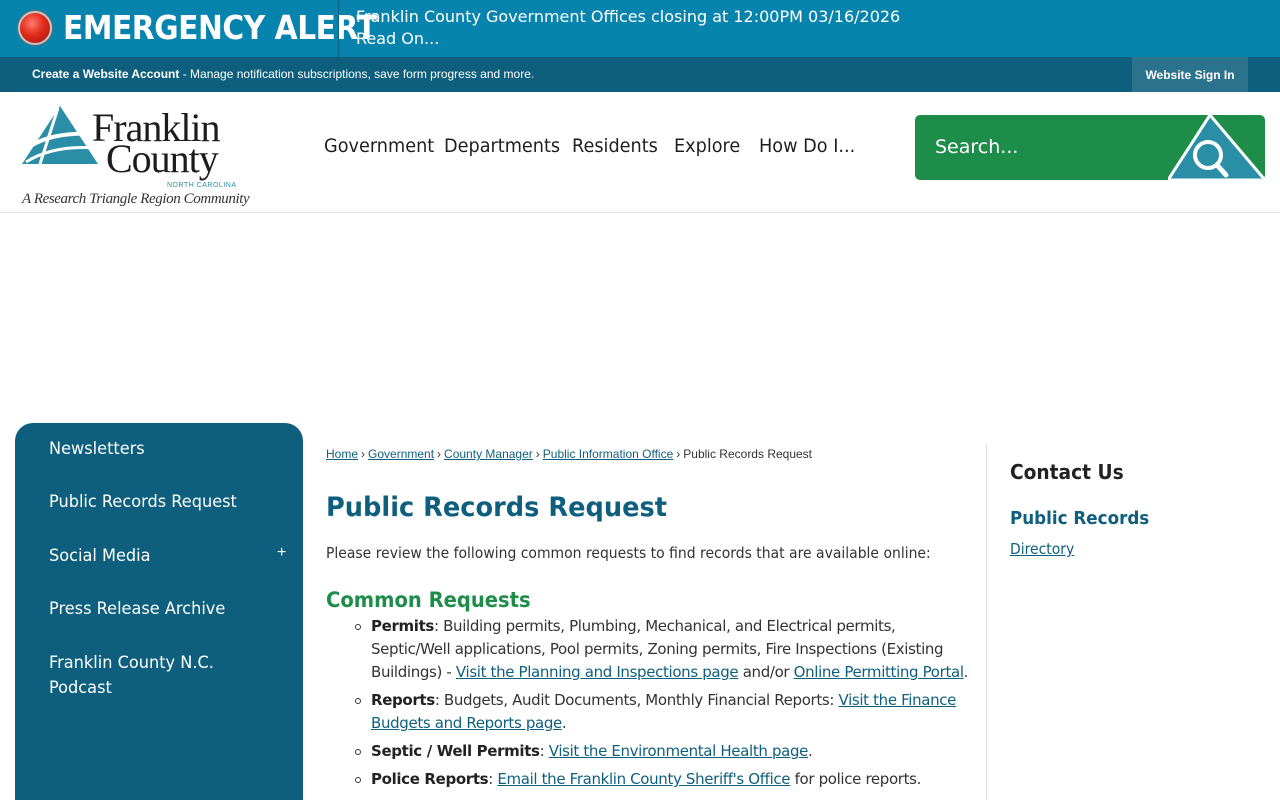  What do you see at coordinates (342, 454) in the screenshot?
I see `breadcrumb-home: Home` at bounding box center [342, 454].